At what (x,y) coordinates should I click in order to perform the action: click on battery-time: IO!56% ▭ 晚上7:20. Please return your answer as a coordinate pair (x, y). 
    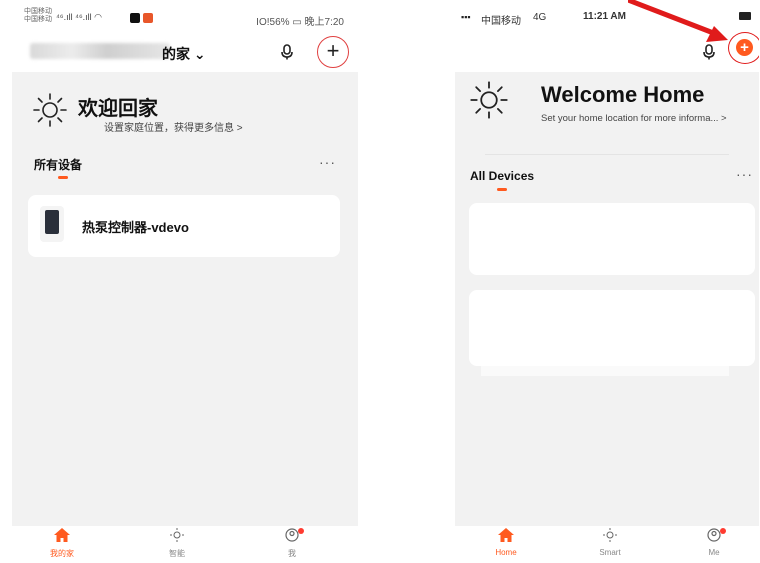
    Looking at the image, I should click on (300, 22).